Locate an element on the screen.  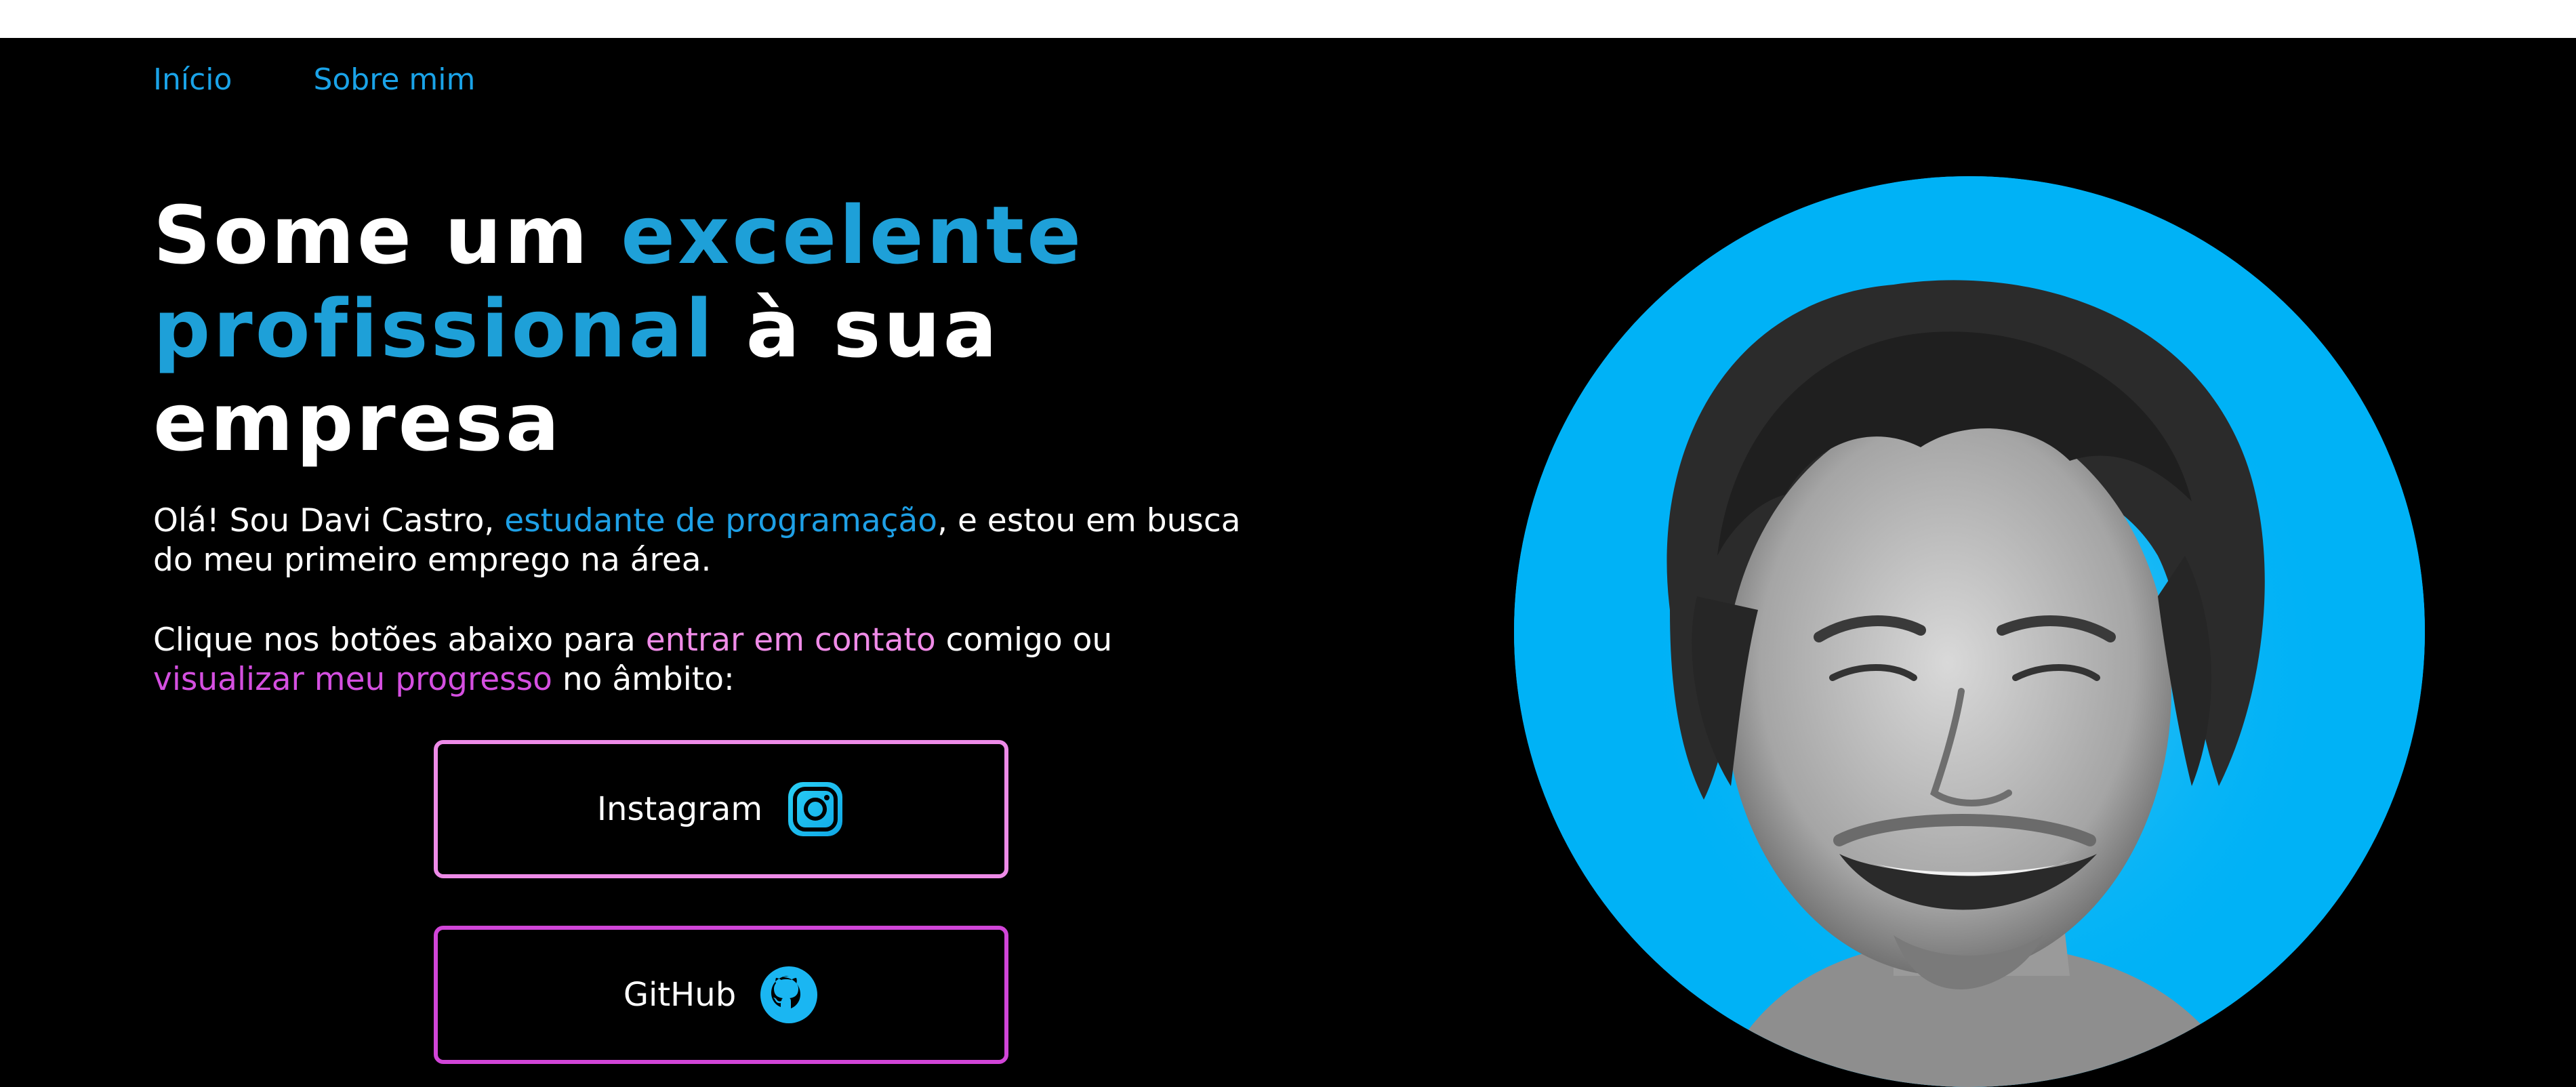
cta-text-before: Clique nos botões abaixo para is located at coordinates (399, 640).